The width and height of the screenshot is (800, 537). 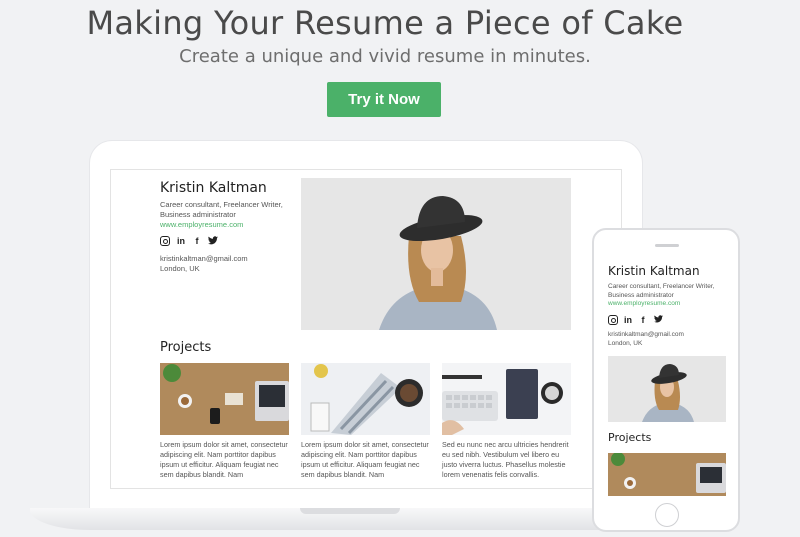 I want to click on laptop-notch, so click(x=350, y=511).